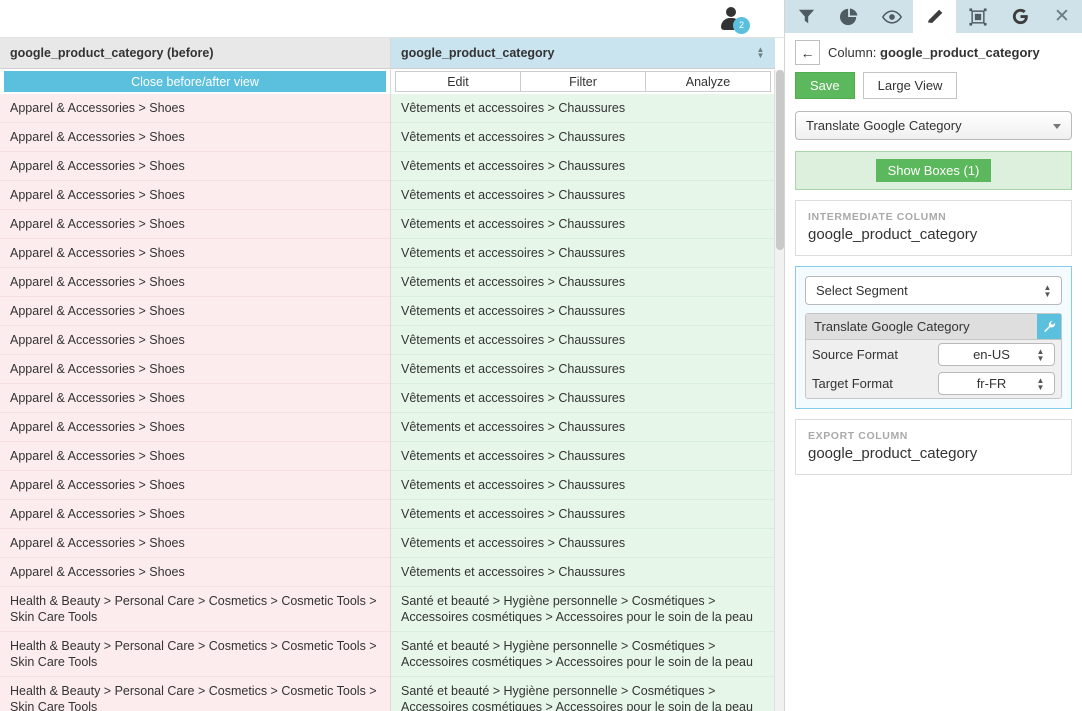  What do you see at coordinates (1049, 326) in the screenshot?
I see `wrench-icon` at bounding box center [1049, 326].